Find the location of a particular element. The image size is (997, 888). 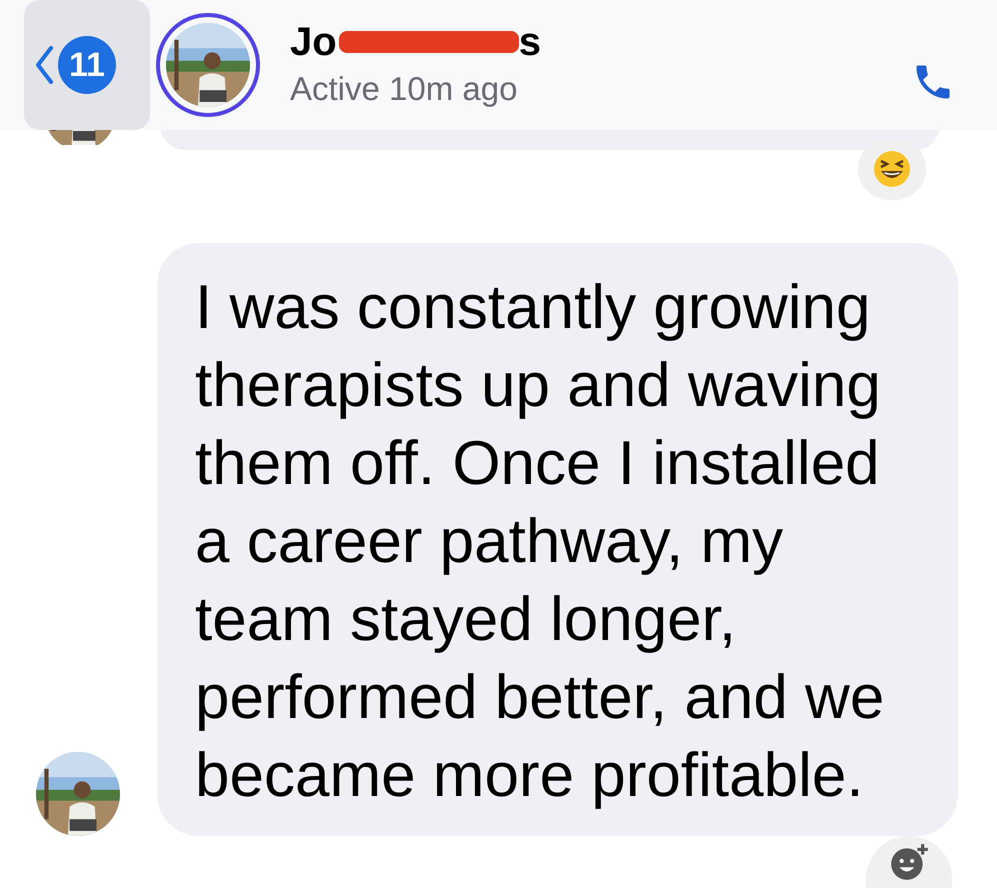

back-button: 11 is located at coordinates (87, 65).